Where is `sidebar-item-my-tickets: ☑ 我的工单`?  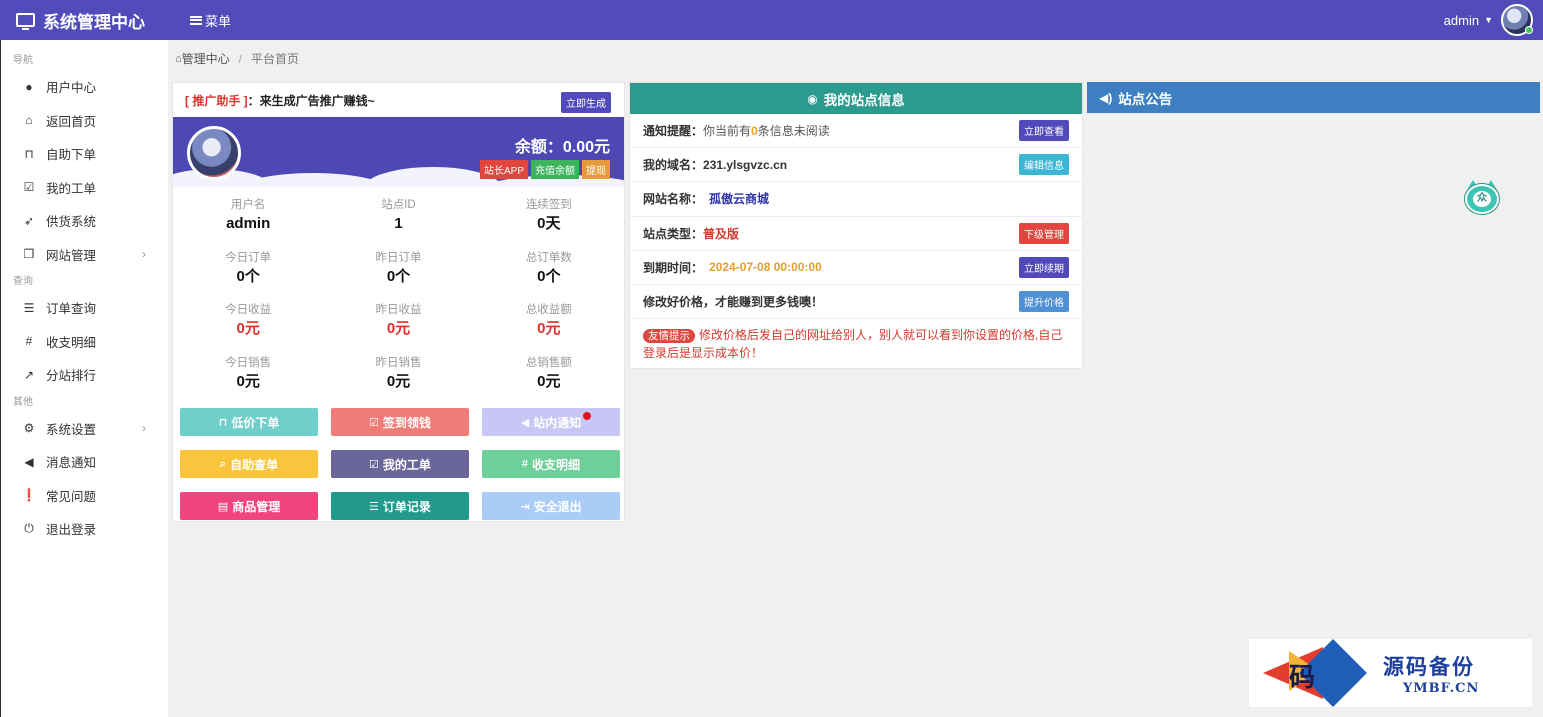
sidebar-item-my-tickets: ☑ 我的工单 is located at coordinates (84, 188).